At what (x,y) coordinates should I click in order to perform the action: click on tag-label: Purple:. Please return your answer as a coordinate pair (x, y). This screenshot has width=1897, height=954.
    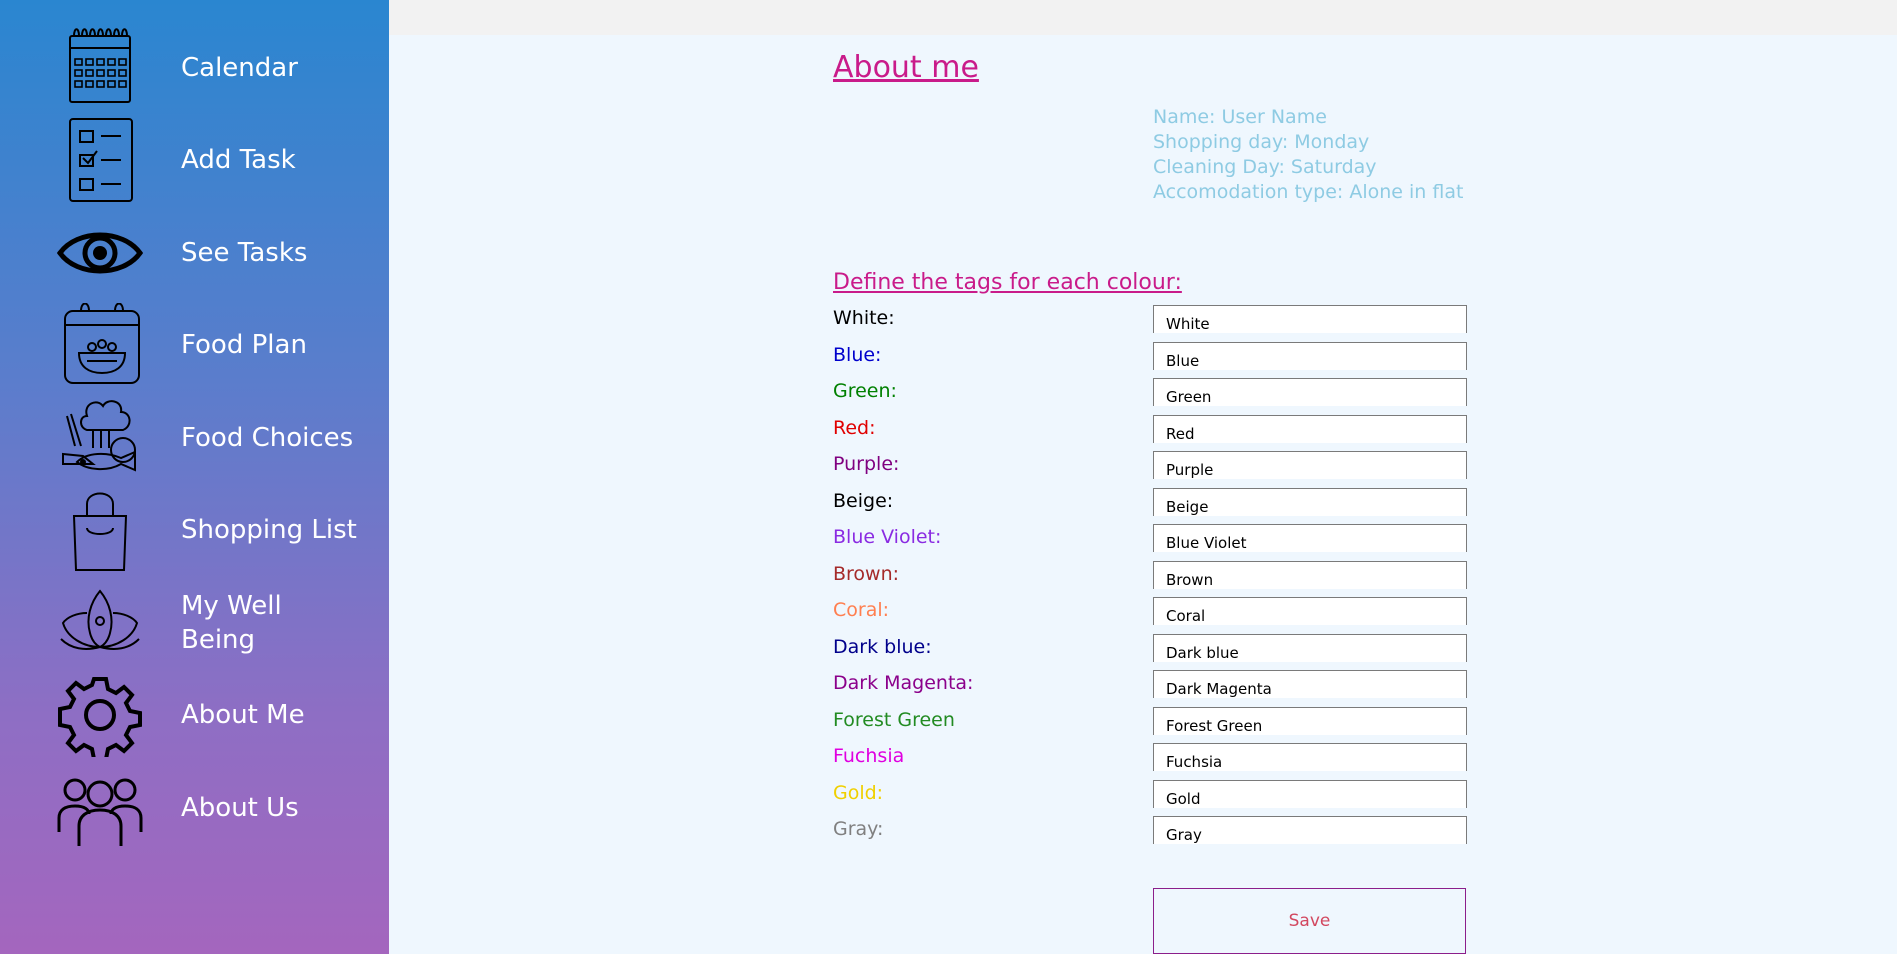
    Looking at the image, I should click on (866, 464).